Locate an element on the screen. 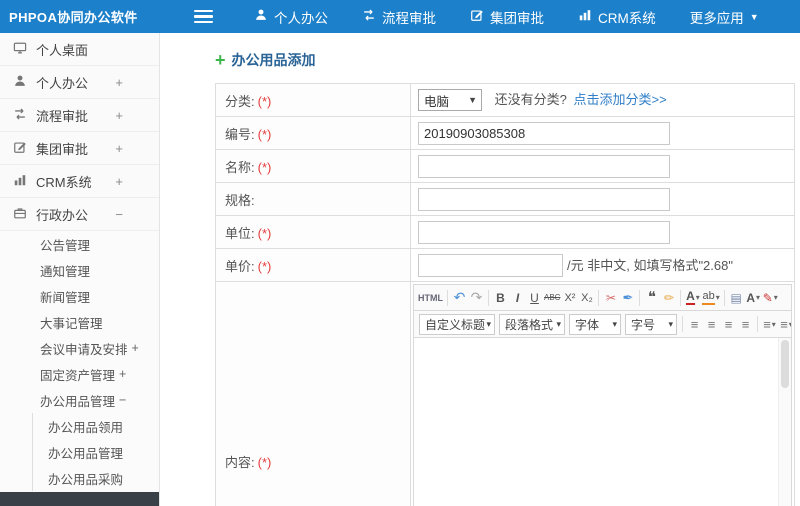 This screenshot has height=506, width=800. nav-label: 更多应用 is located at coordinates (716, 18).